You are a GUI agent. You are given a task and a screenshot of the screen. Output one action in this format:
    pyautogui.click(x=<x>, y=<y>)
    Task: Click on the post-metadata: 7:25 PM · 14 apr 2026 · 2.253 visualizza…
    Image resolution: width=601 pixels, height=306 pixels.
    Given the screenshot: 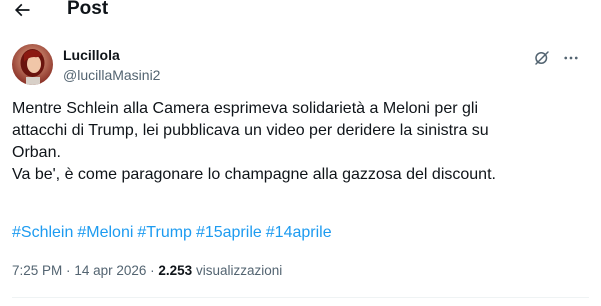 What is the action you would take?
    pyautogui.click(x=147, y=271)
    